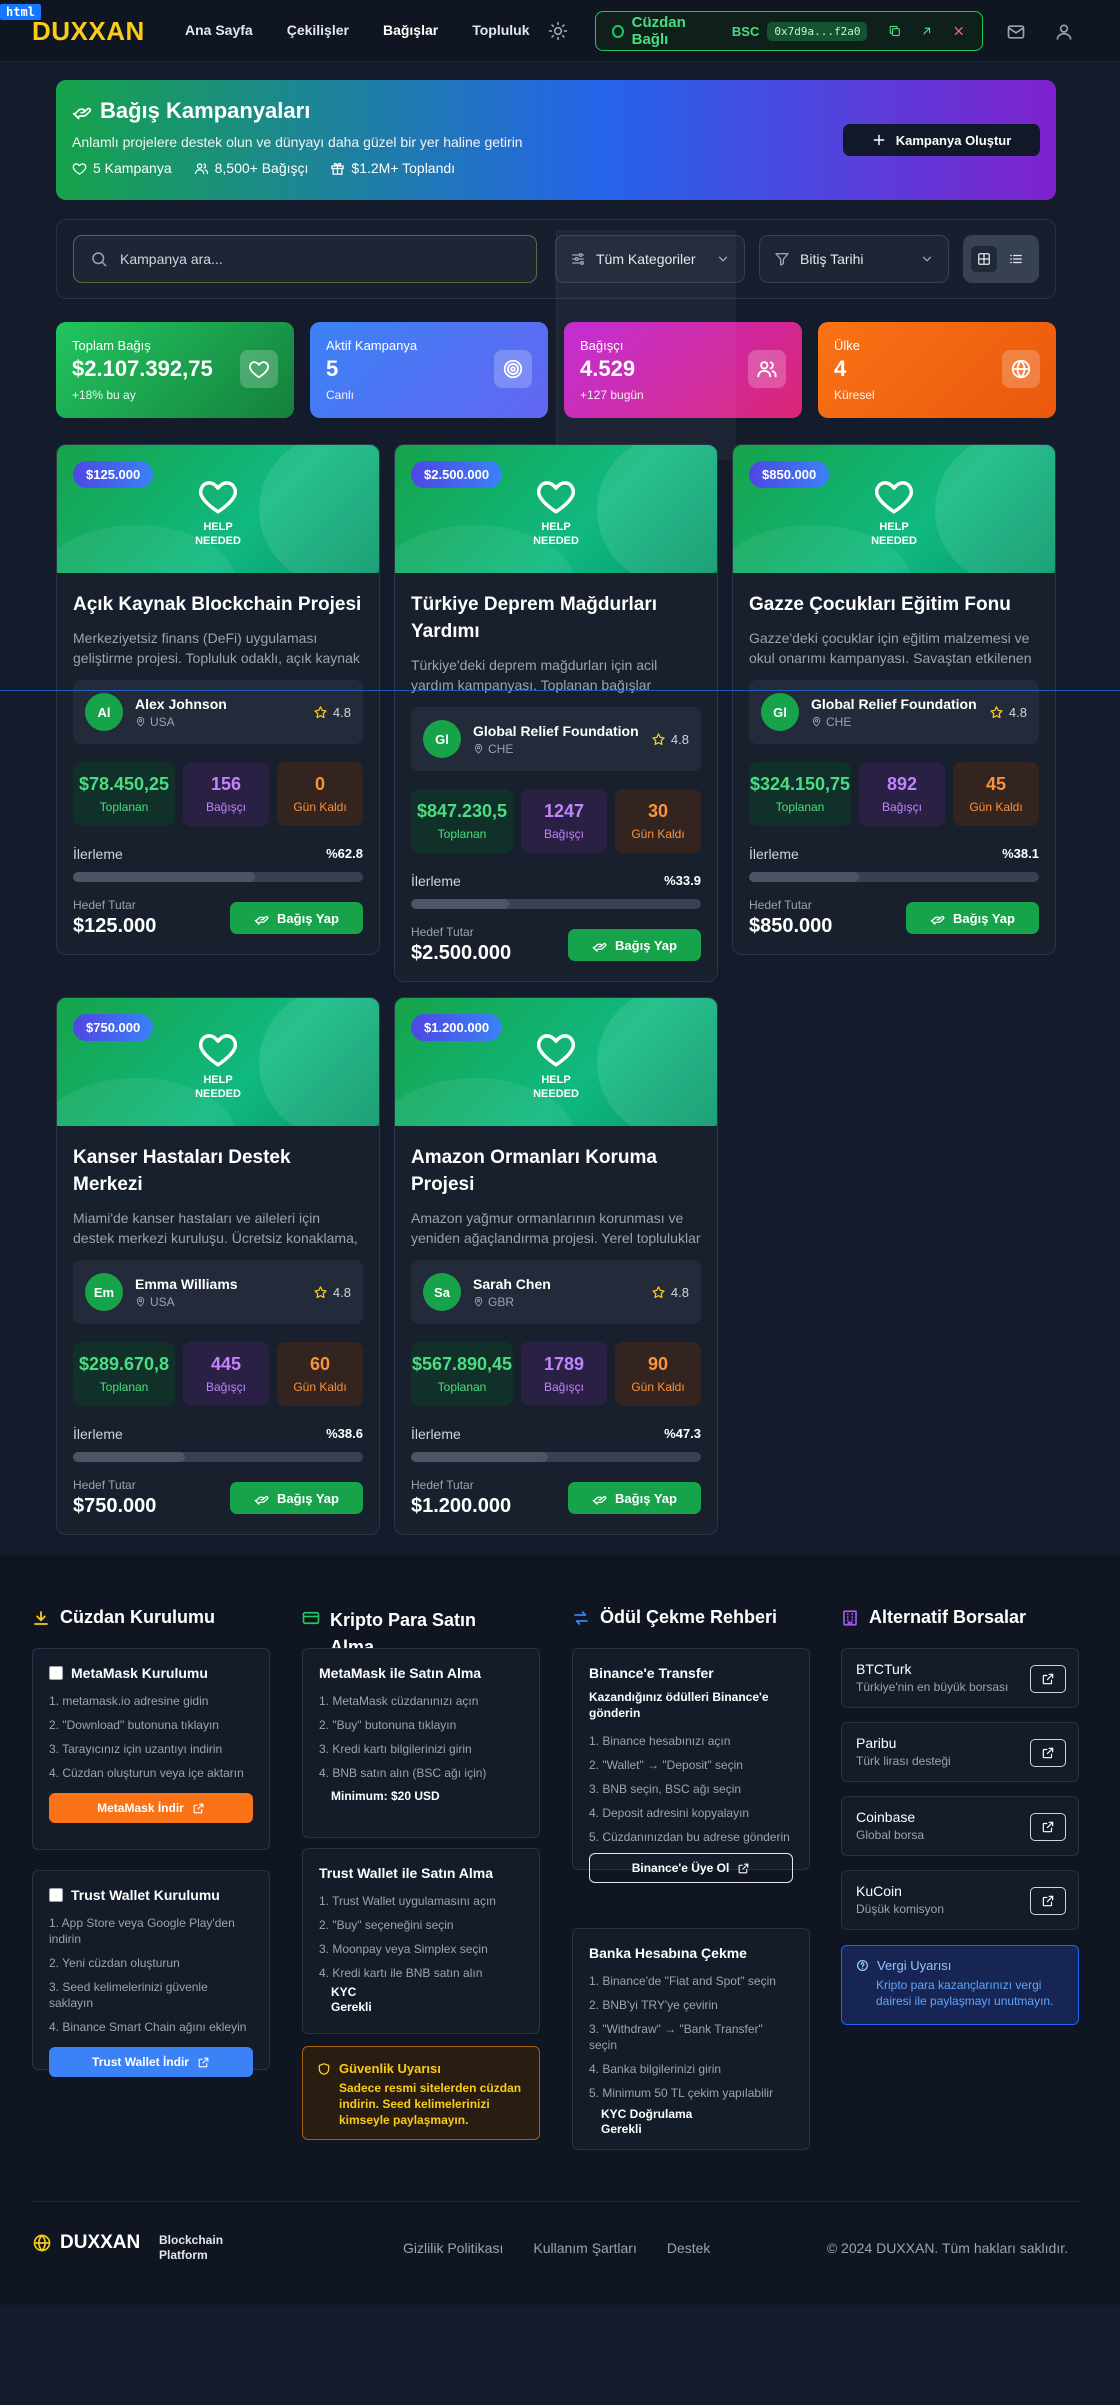  What do you see at coordinates (218, 1094) in the screenshot?
I see `needed-word: NEEDED` at bounding box center [218, 1094].